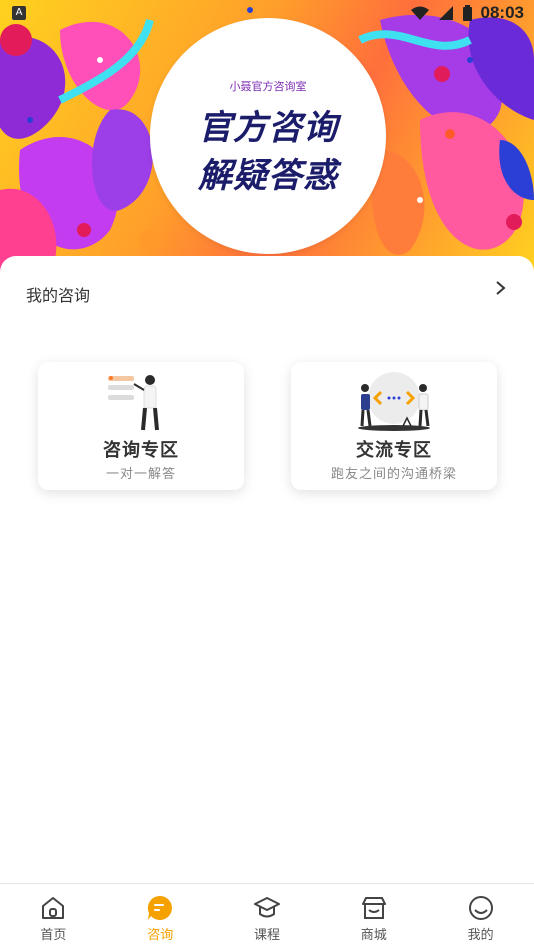 The image size is (534, 950). Describe the element at coordinates (373, 908) in the screenshot. I see `store-icon` at that location.